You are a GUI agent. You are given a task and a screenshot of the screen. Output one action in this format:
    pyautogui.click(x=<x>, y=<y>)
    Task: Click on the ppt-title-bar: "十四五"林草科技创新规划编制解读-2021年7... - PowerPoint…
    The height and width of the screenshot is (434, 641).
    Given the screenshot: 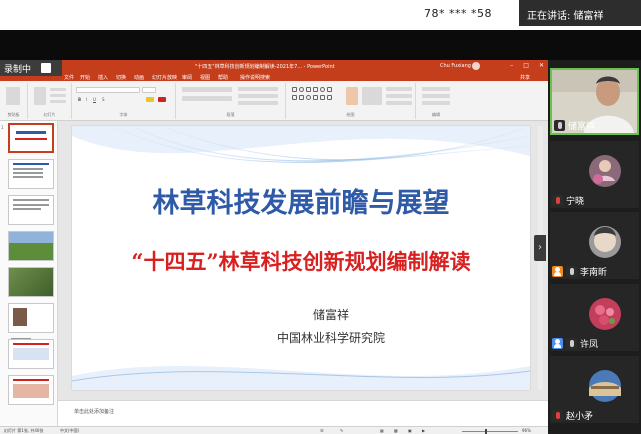 What is the action you would take?
    pyautogui.click(x=274, y=66)
    